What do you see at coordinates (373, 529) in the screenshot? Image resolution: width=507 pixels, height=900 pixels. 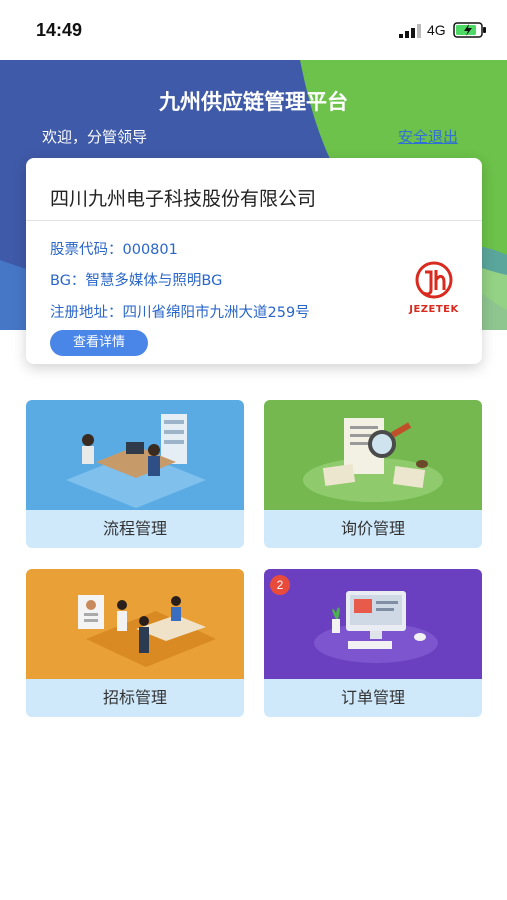 I see `module-label: 询价管理` at bounding box center [373, 529].